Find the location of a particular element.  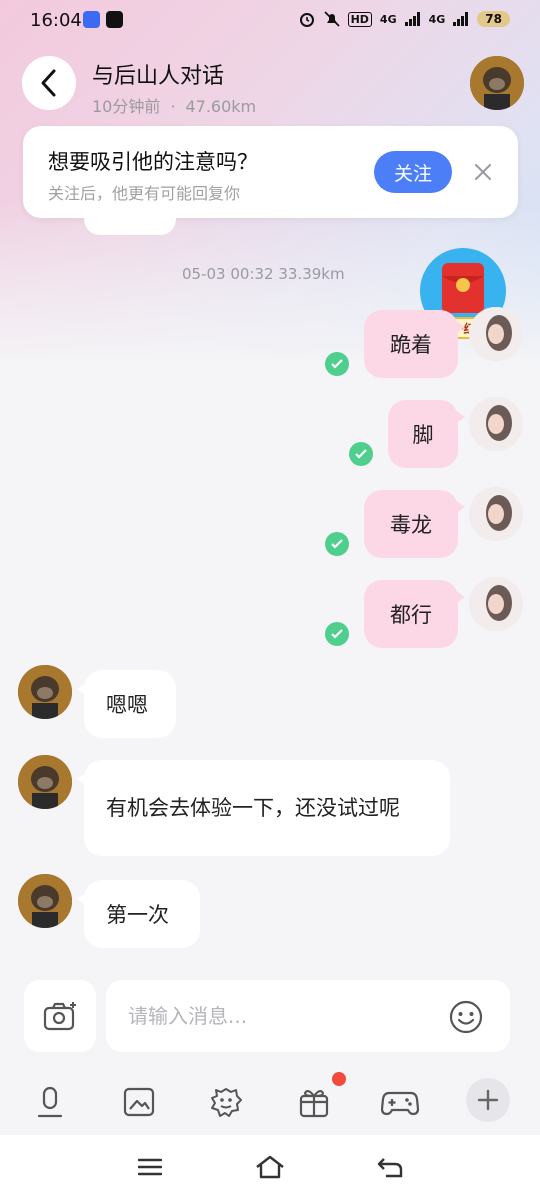

sent-message-text: 都行 is located at coordinates (411, 615).